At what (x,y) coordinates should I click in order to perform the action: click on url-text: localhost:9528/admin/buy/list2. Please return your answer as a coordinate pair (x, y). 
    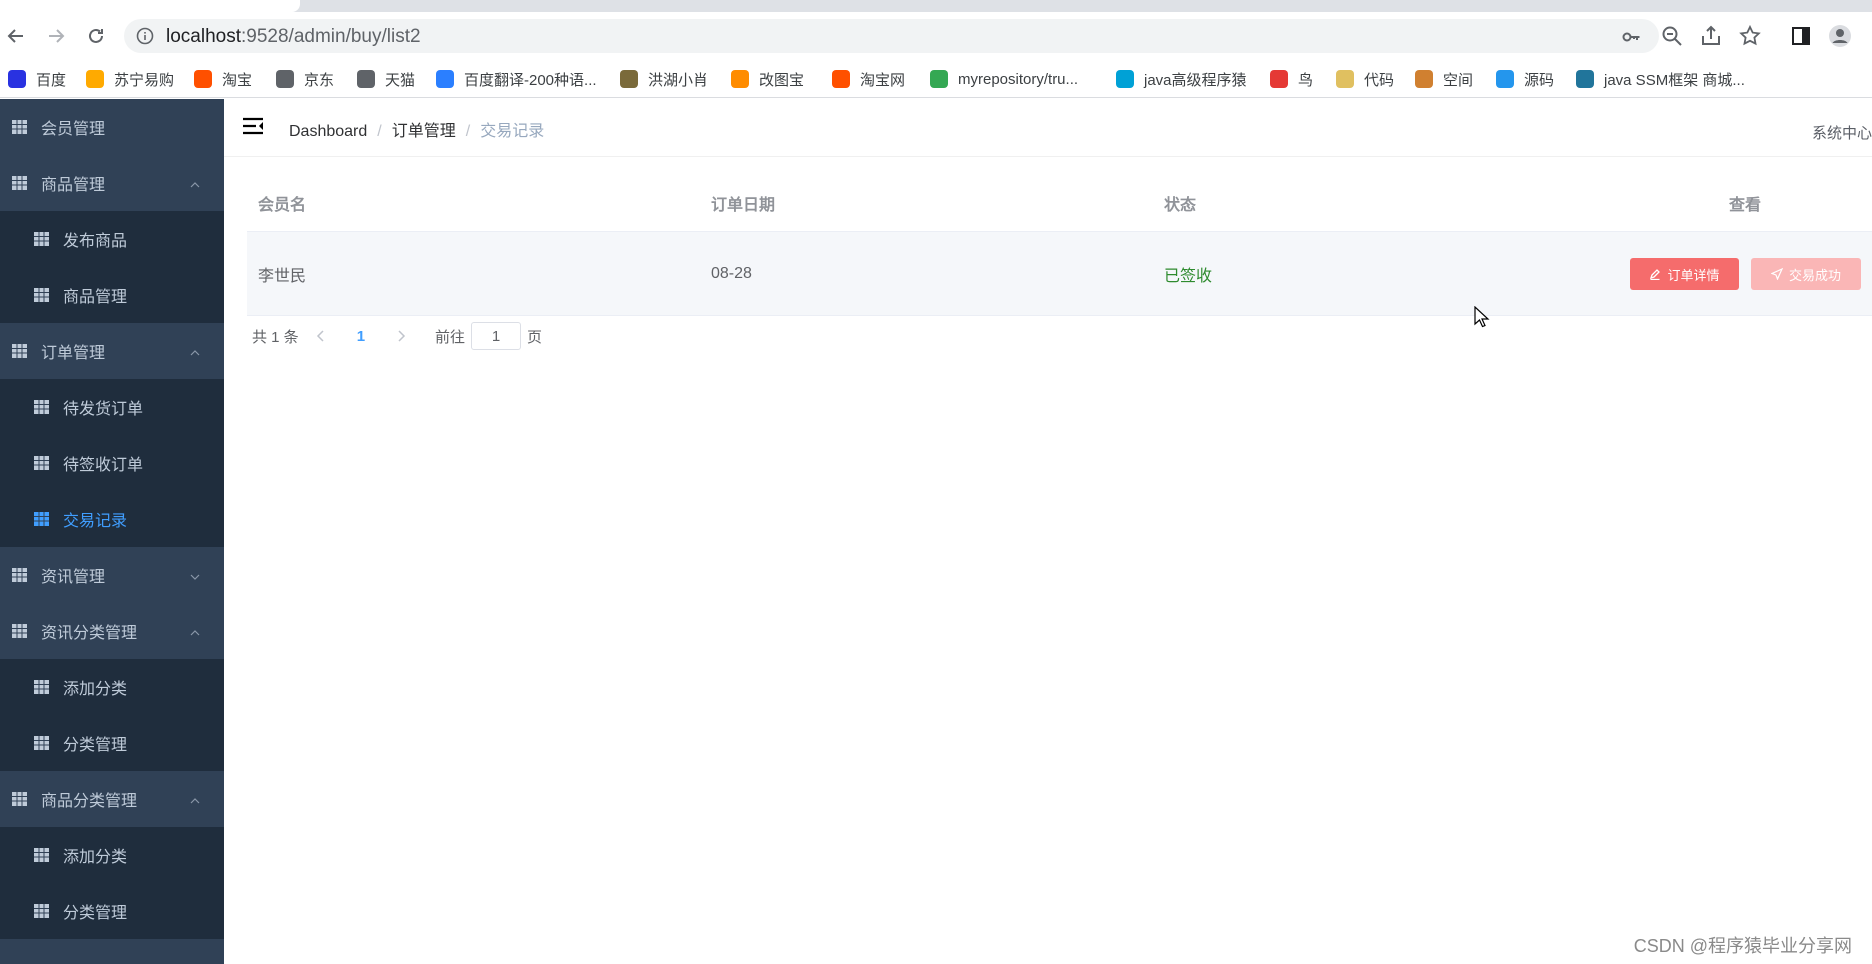
    Looking at the image, I should click on (293, 37).